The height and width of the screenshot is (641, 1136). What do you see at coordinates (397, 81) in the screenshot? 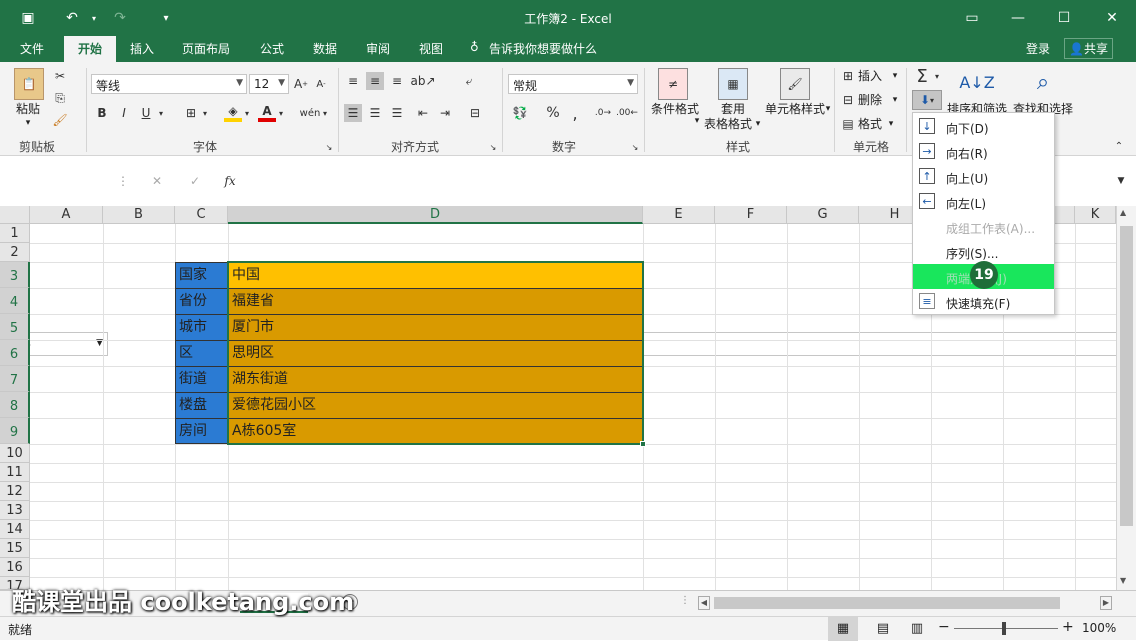
I see `align-bottom-icon: ≡` at bounding box center [397, 81].